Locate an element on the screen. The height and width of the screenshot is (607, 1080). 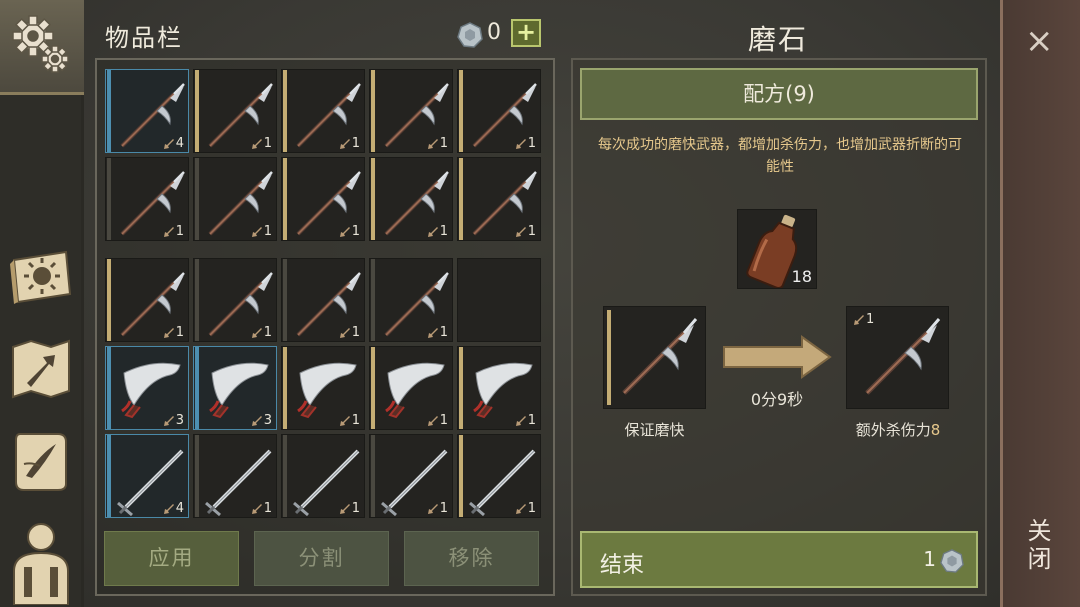
inventory-title: 物品栏 is located at coordinates (144, 38).